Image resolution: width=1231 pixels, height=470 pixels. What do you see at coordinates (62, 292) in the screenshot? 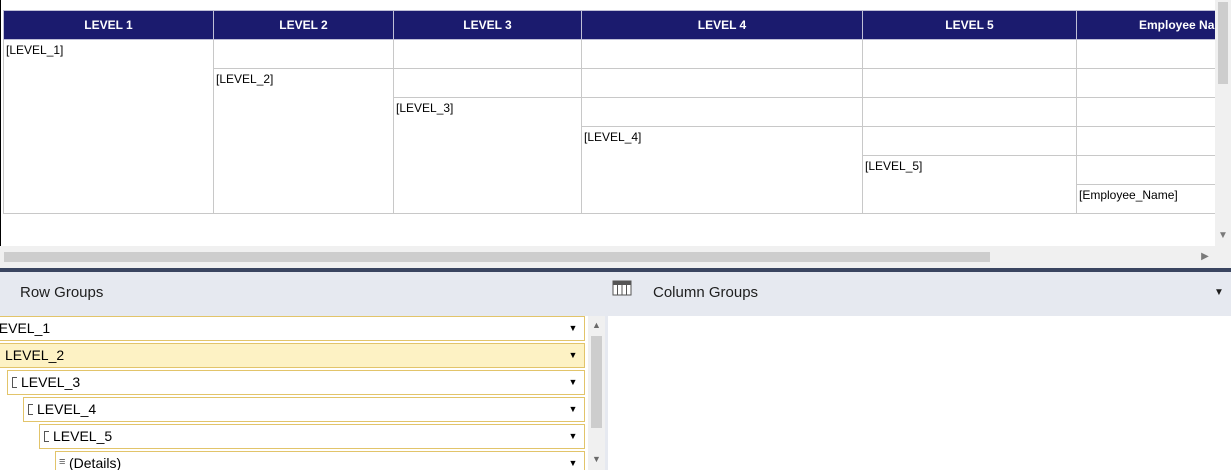
I see `row-groups-title: Row Groups` at bounding box center [62, 292].